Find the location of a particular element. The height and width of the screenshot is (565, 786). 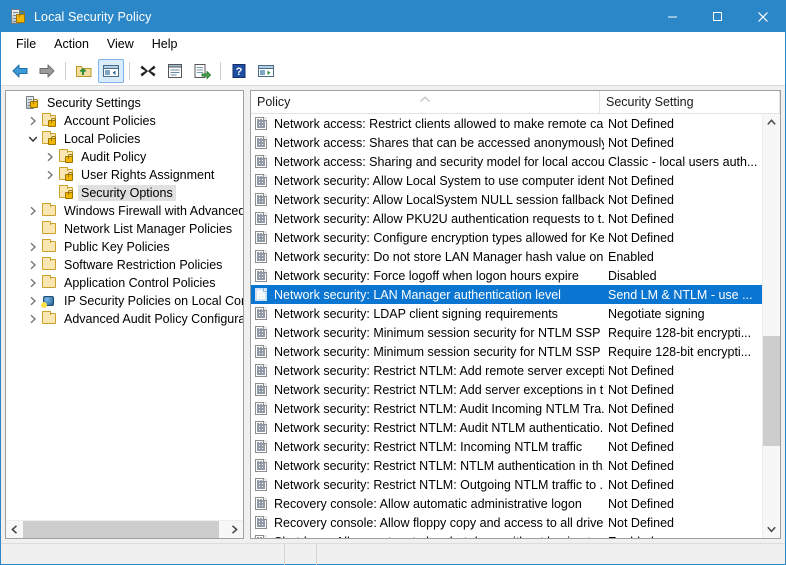

tree-item-security-options: Security Options is located at coordinates (124, 193).